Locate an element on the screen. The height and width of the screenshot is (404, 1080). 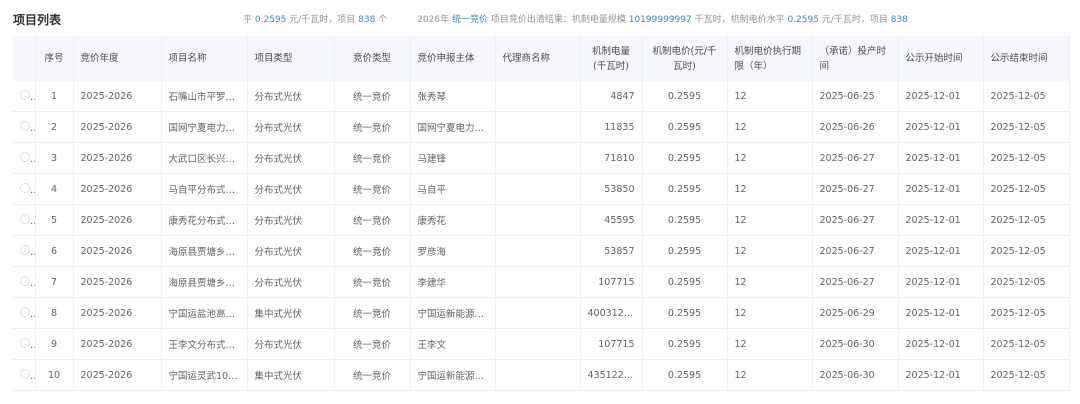
column-header: 机制电价(元/千瓦时) is located at coordinates (685, 58).